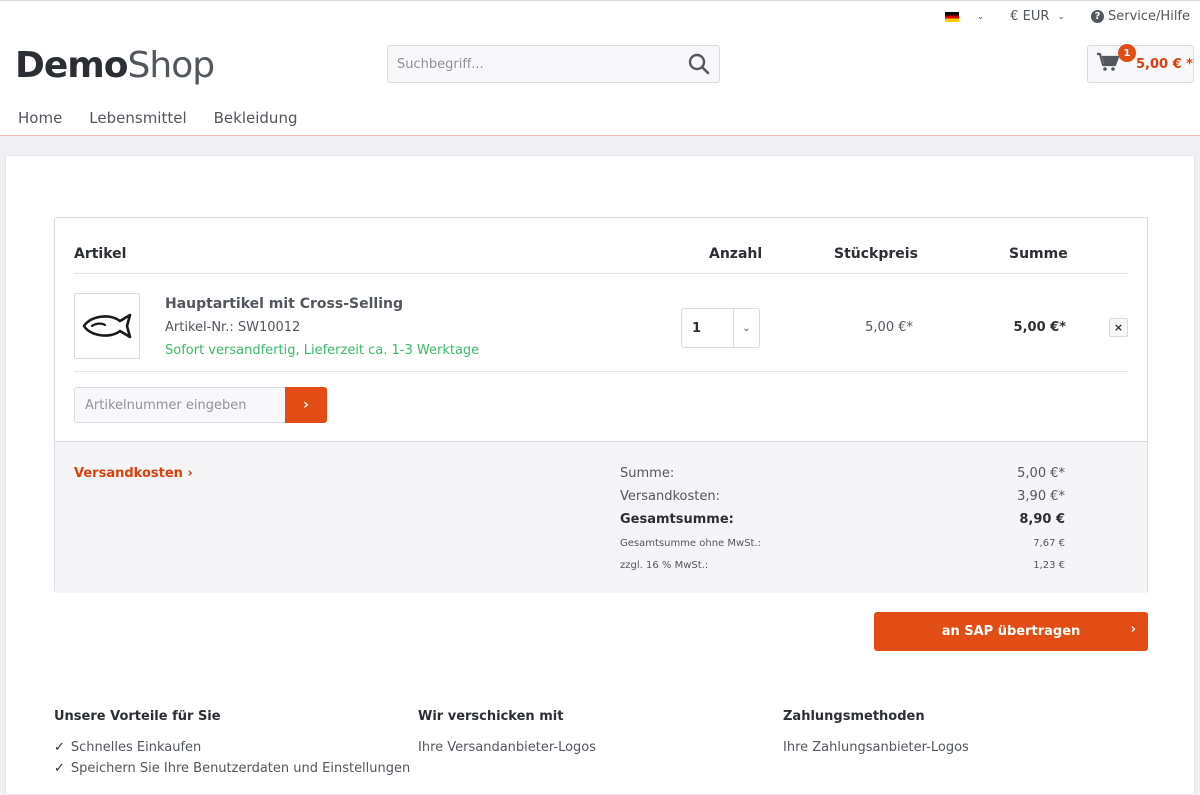 The image size is (1200, 795). Describe the element at coordinates (1038, 254) in the screenshot. I see `header-sum: Summe` at that location.